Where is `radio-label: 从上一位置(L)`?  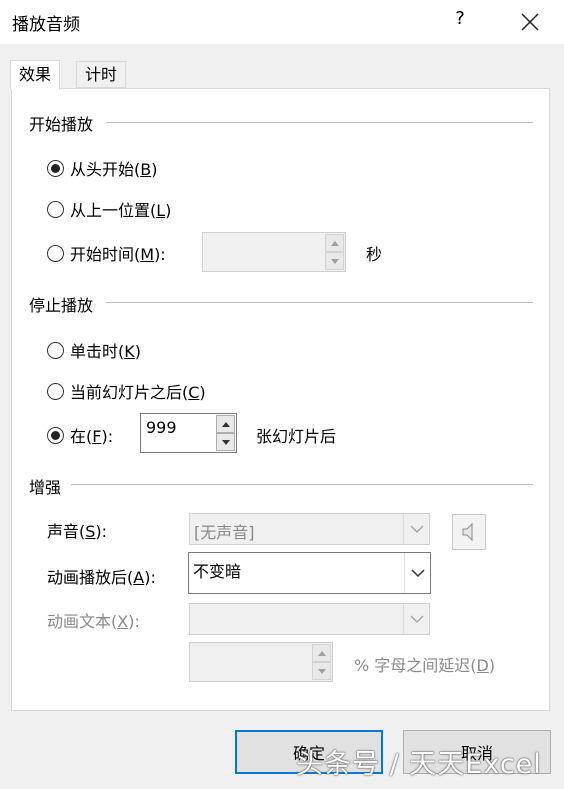
radio-label: 从上一位置(L) is located at coordinates (121, 210).